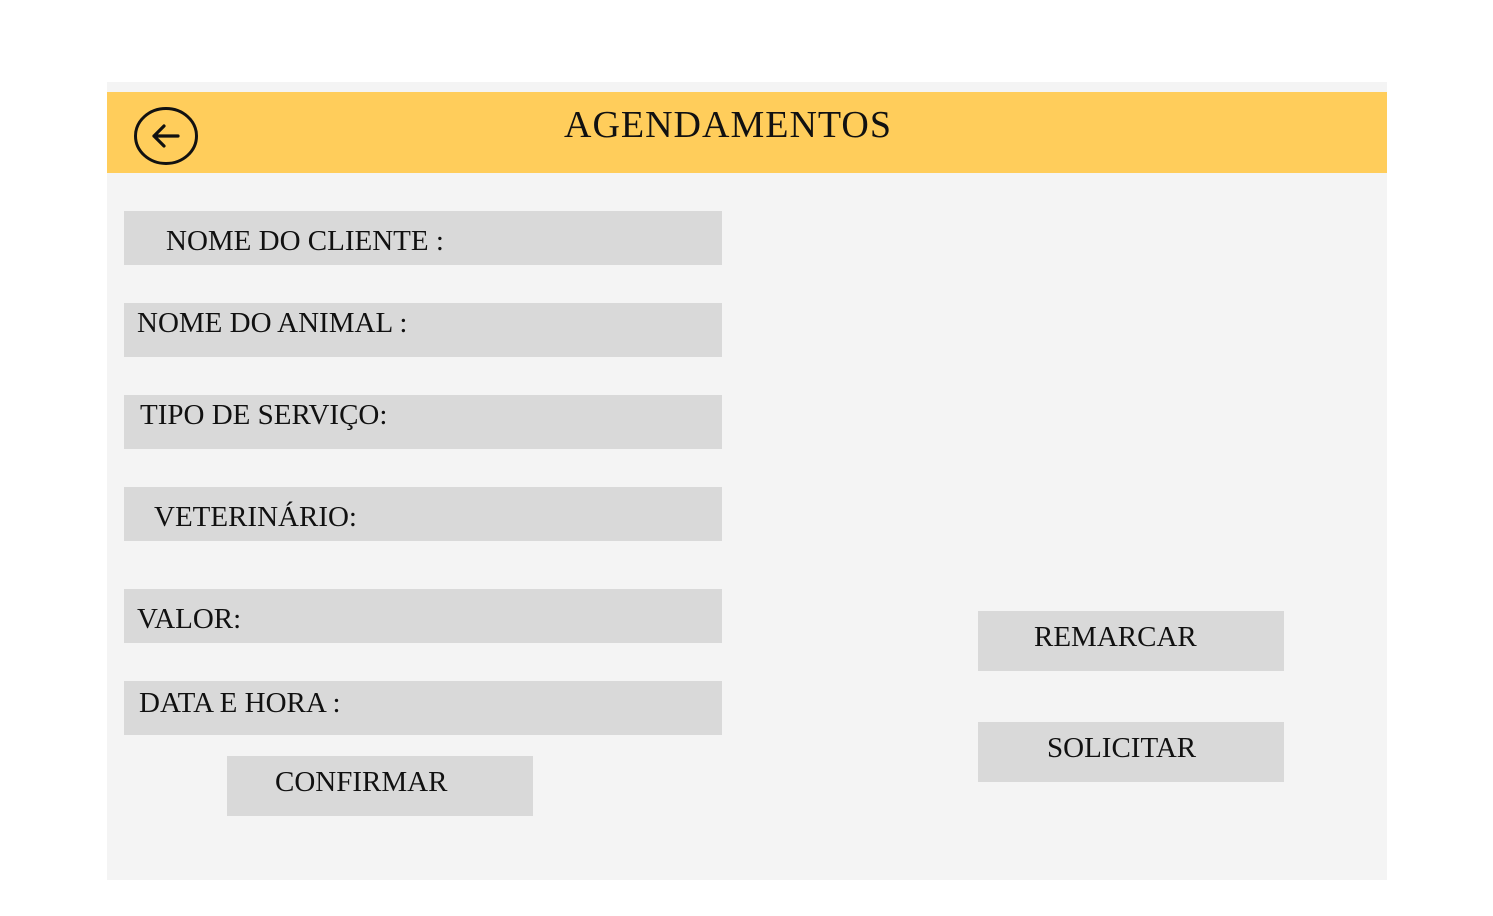  I want to click on service-type-label: TIPO DE SERVIÇO:, so click(264, 415).